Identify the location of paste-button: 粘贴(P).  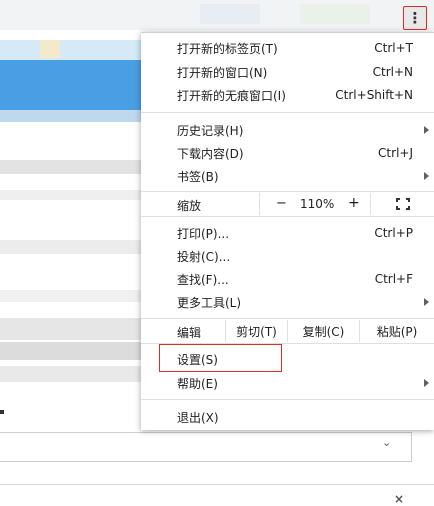
(396, 331).